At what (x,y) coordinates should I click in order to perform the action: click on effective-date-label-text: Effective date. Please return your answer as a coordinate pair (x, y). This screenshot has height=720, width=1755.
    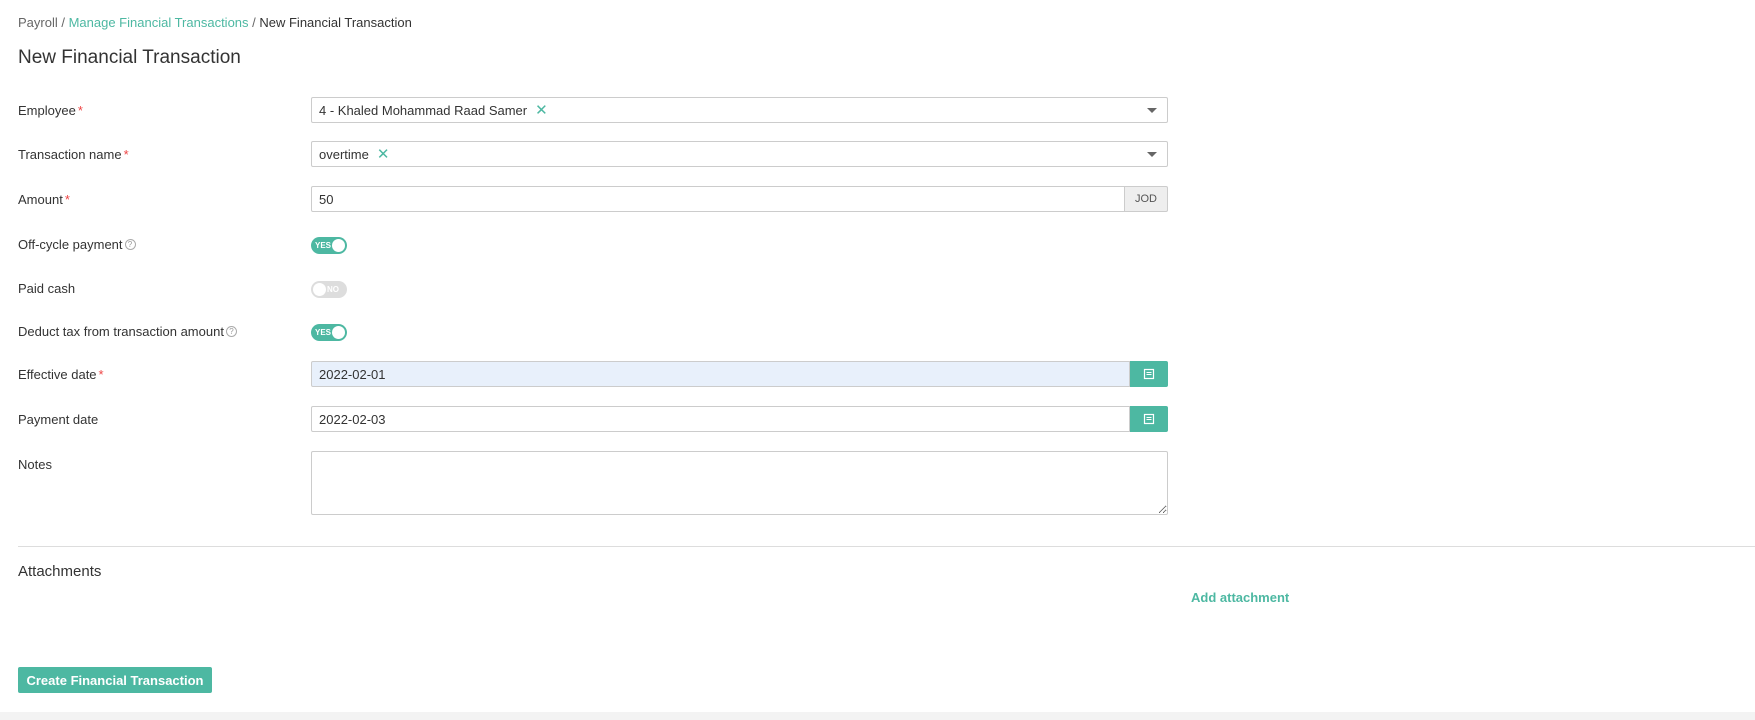
    Looking at the image, I should click on (57, 374).